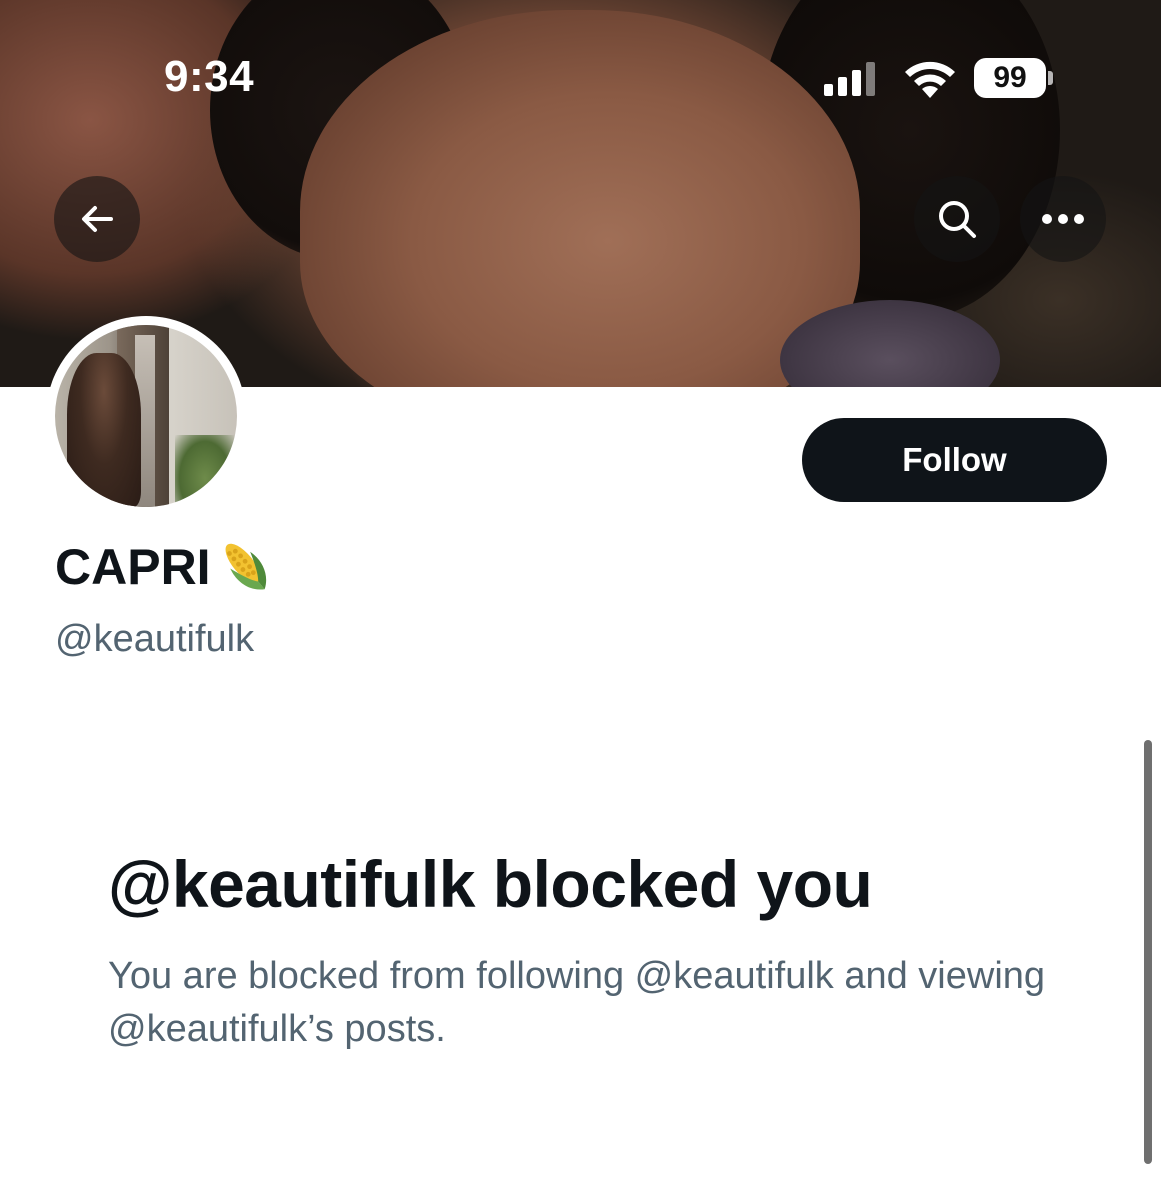 Image resolution: width=1161 pixels, height=1200 pixels. What do you see at coordinates (155, 639) in the screenshot?
I see `profile-handle: @keautifulk` at bounding box center [155, 639].